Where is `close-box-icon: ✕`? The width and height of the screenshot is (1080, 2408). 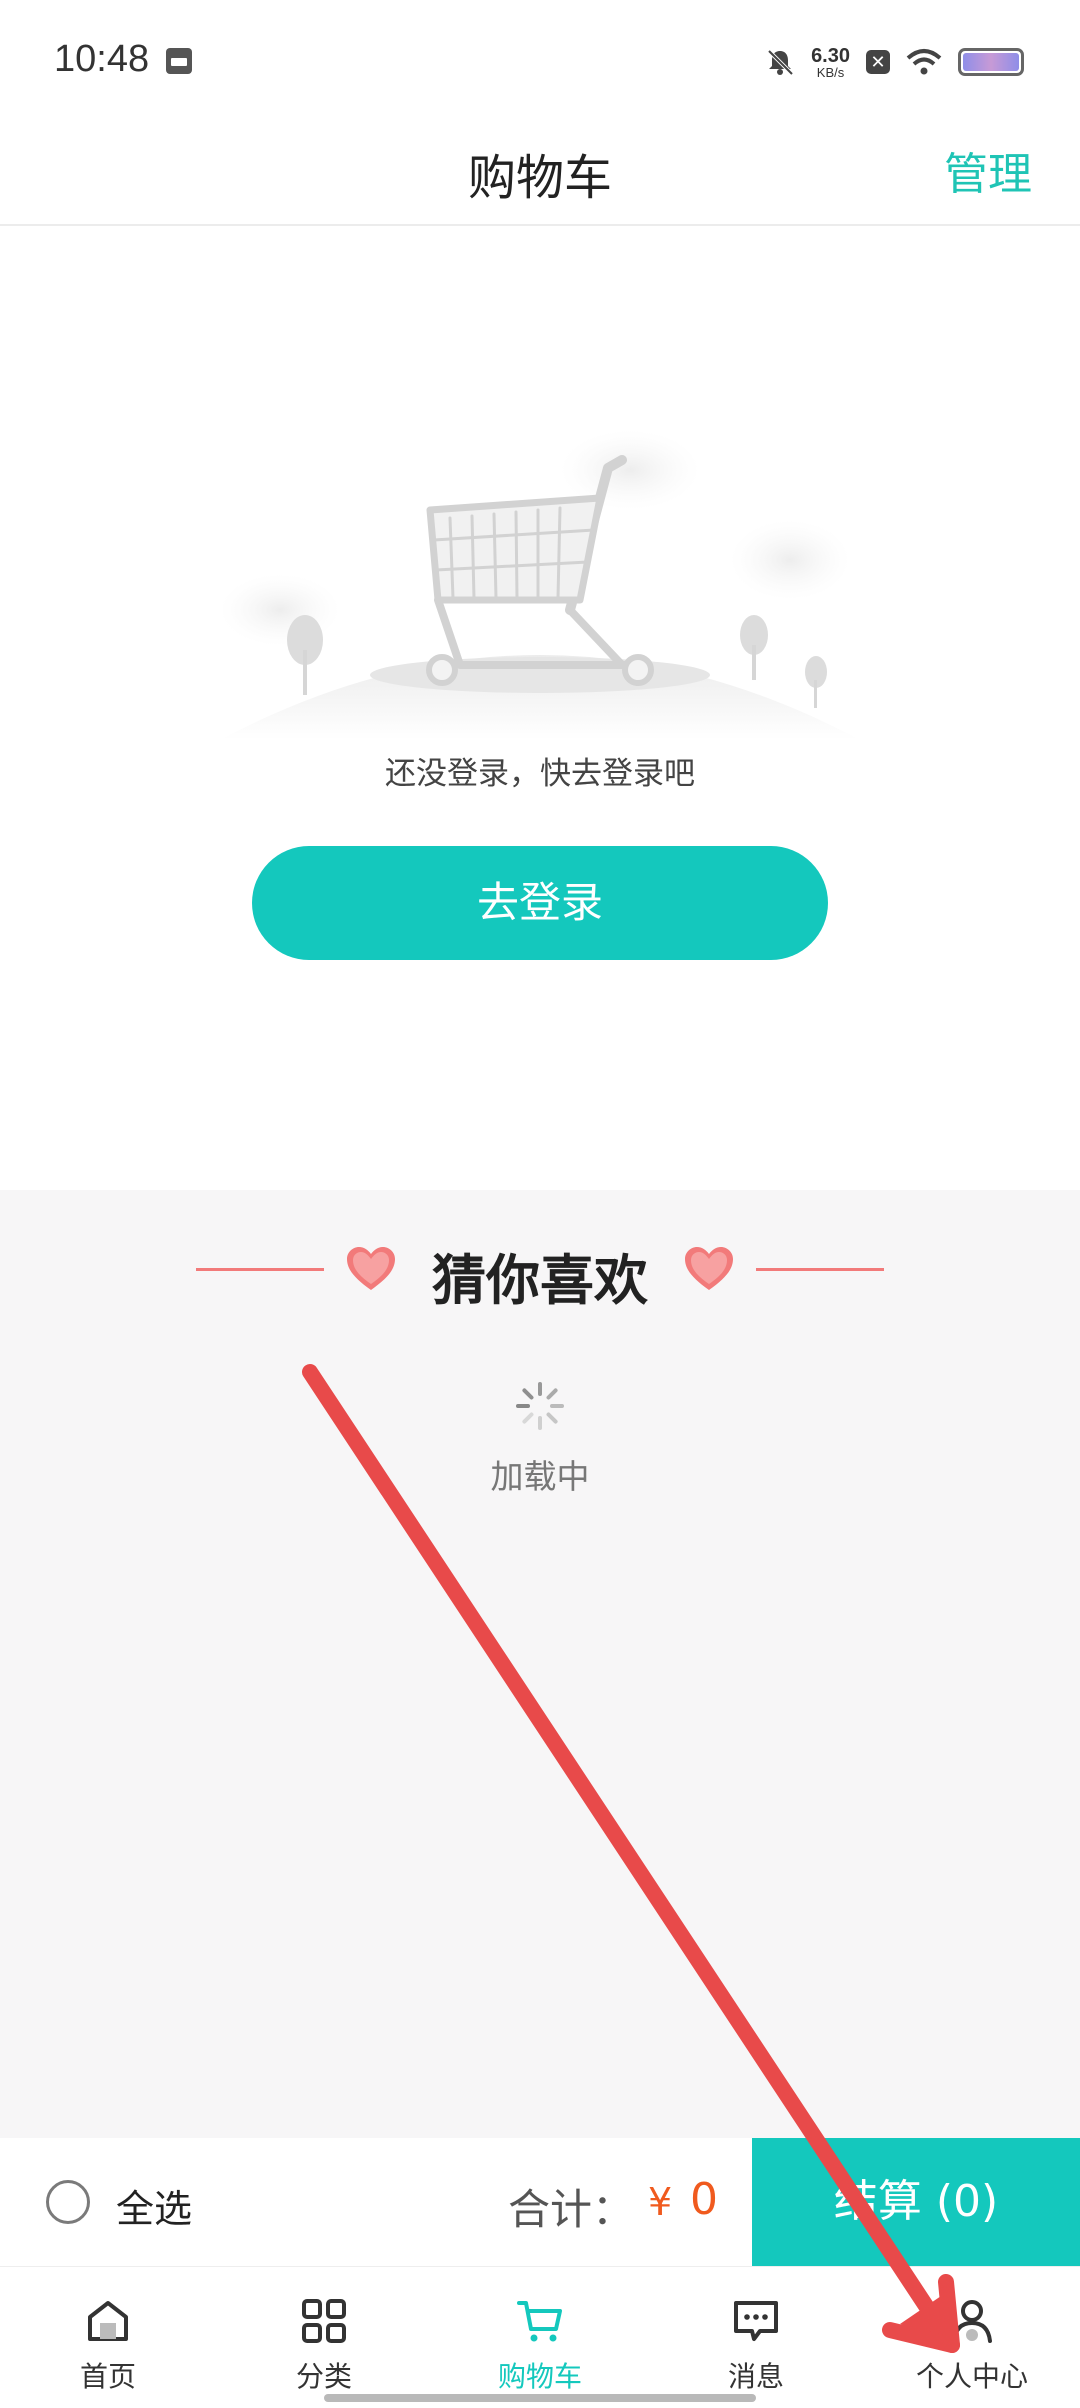
close-box-icon: ✕ is located at coordinates (878, 62).